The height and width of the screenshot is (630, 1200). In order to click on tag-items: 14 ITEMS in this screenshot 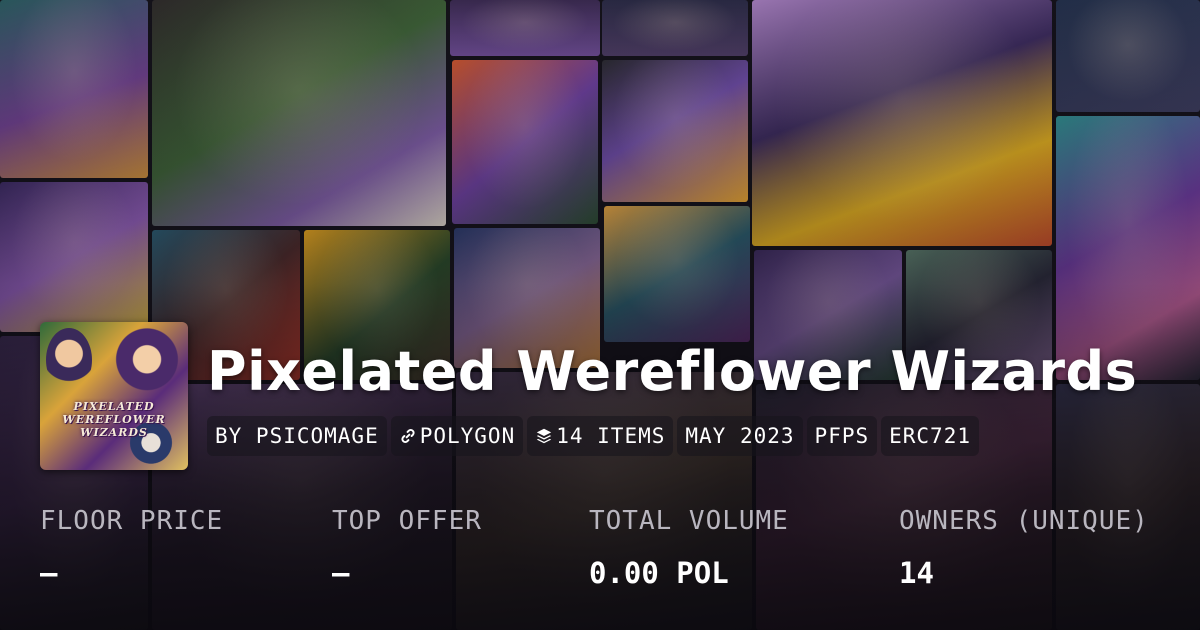, I will do `click(600, 436)`.